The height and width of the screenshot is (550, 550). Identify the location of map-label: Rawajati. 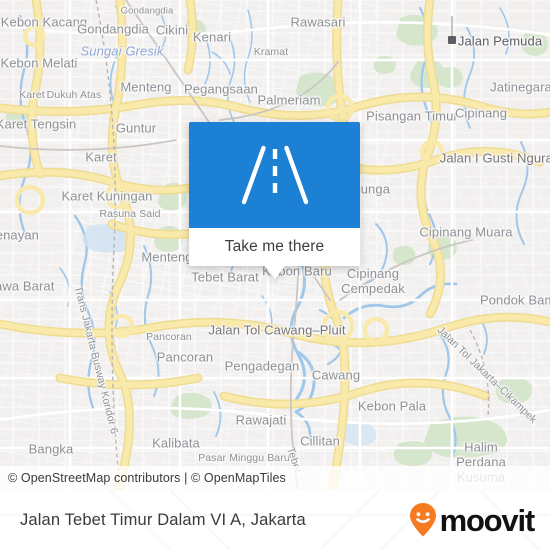
(261, 420).